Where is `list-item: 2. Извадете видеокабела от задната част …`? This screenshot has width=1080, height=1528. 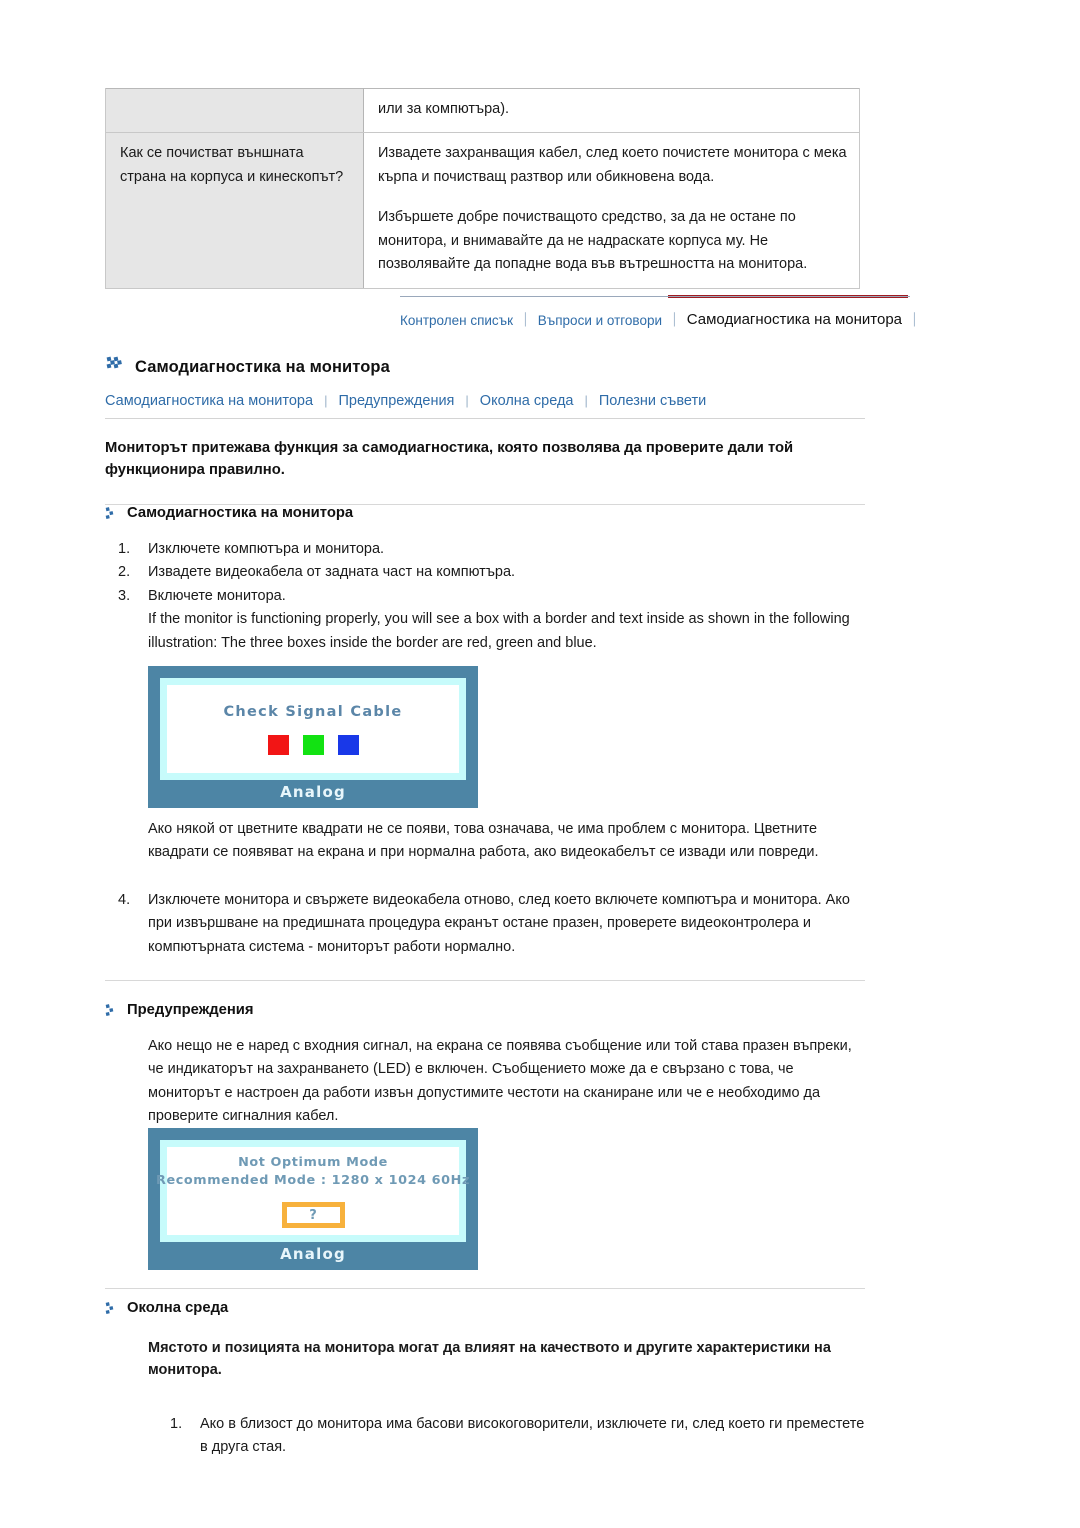
list-item: 2. Извадете видеокабела от задната част … is located at coordinates (490, 572).